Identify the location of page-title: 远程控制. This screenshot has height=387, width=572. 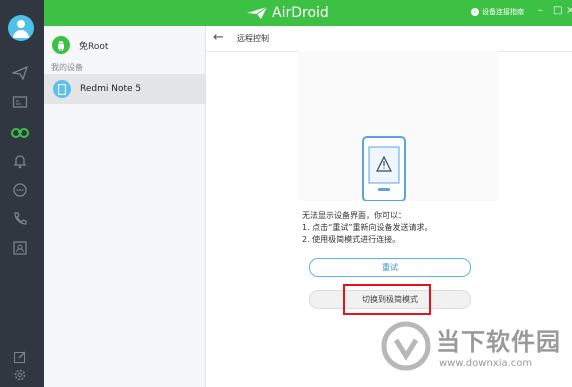
(253, 38).